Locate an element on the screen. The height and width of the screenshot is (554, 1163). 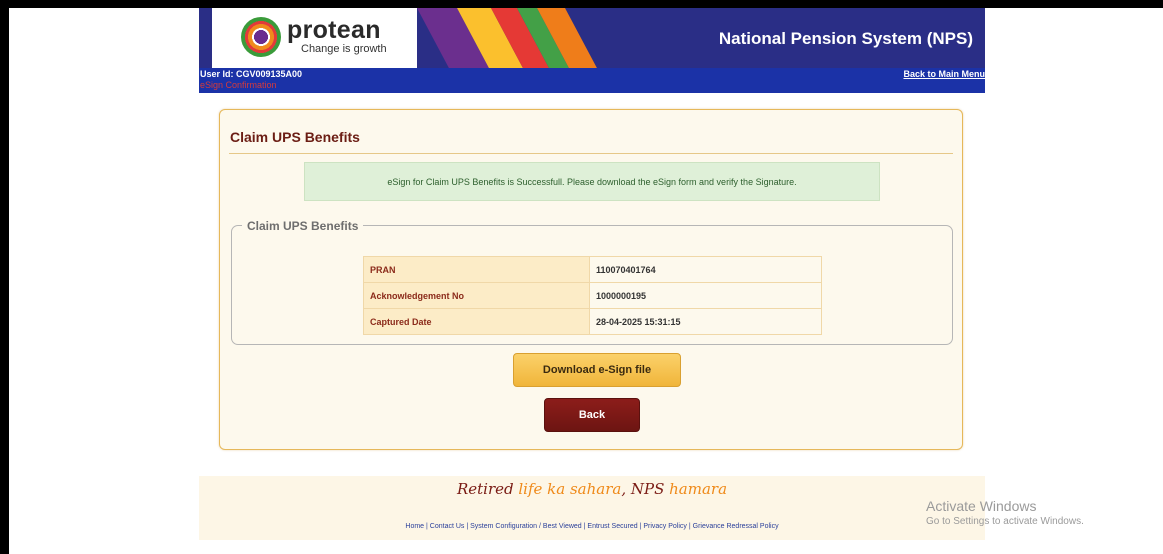
pran-label: PRAN is located at coordinates (476, 269).